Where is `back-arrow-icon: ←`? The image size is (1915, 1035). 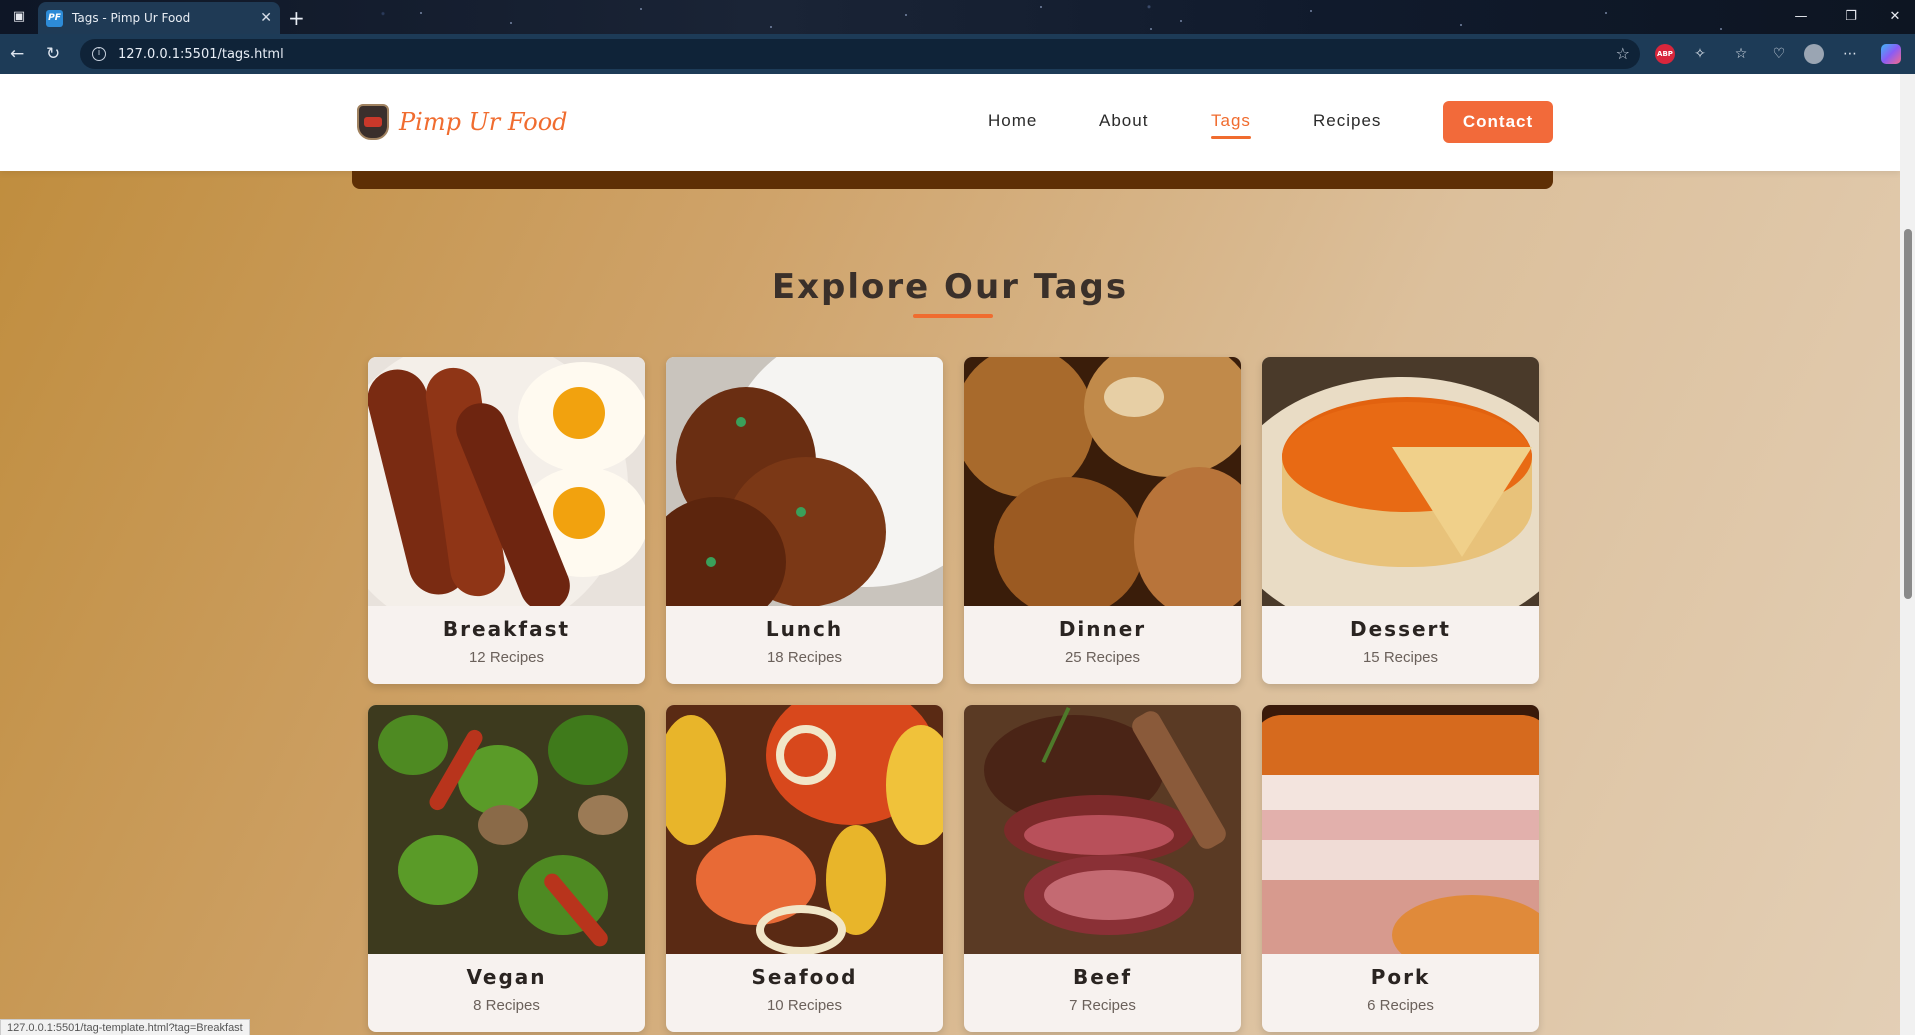 back-arrow-icon: ← is located at coordinates (17, 54).